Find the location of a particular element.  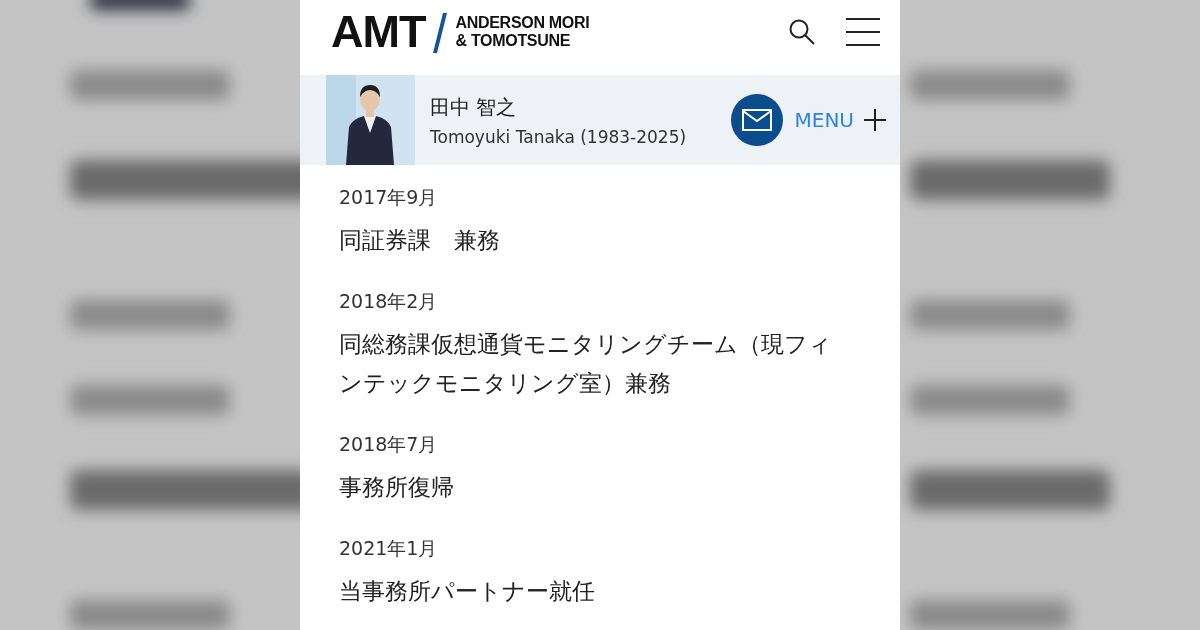

envelope-icon is located at coordinates (756, 120).